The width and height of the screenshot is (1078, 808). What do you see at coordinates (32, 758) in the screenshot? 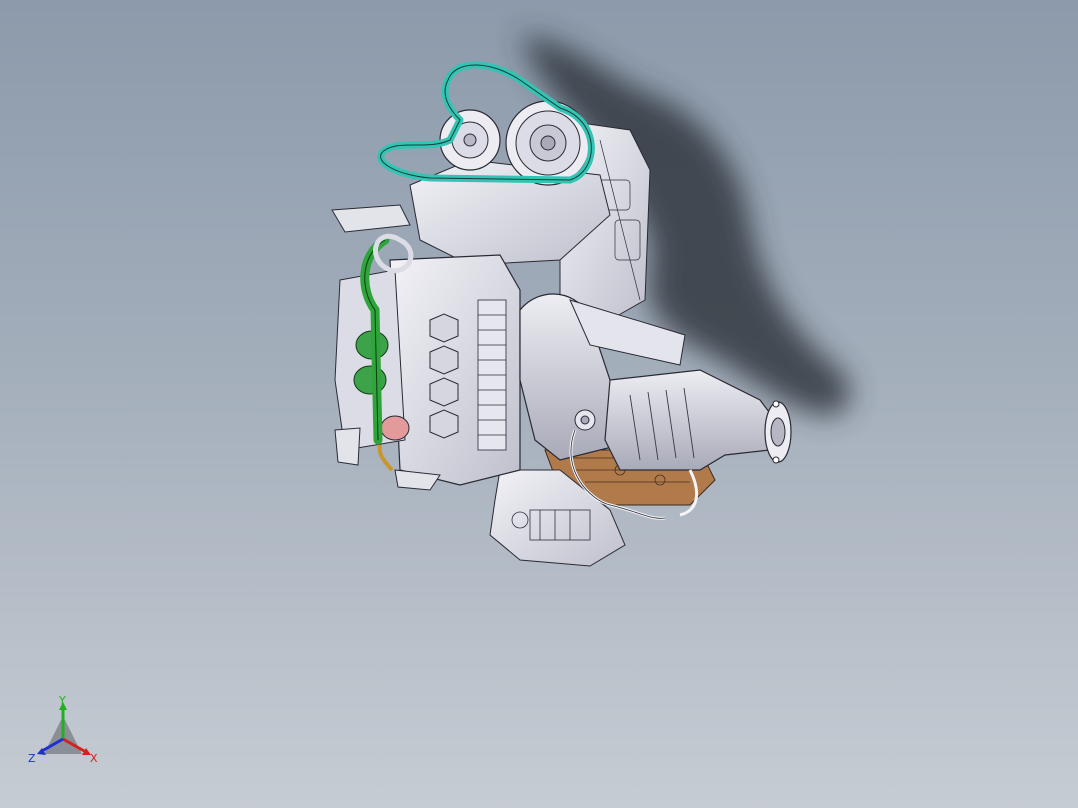
I see `z-axis-label: Z` at bounding box center [32, 758].